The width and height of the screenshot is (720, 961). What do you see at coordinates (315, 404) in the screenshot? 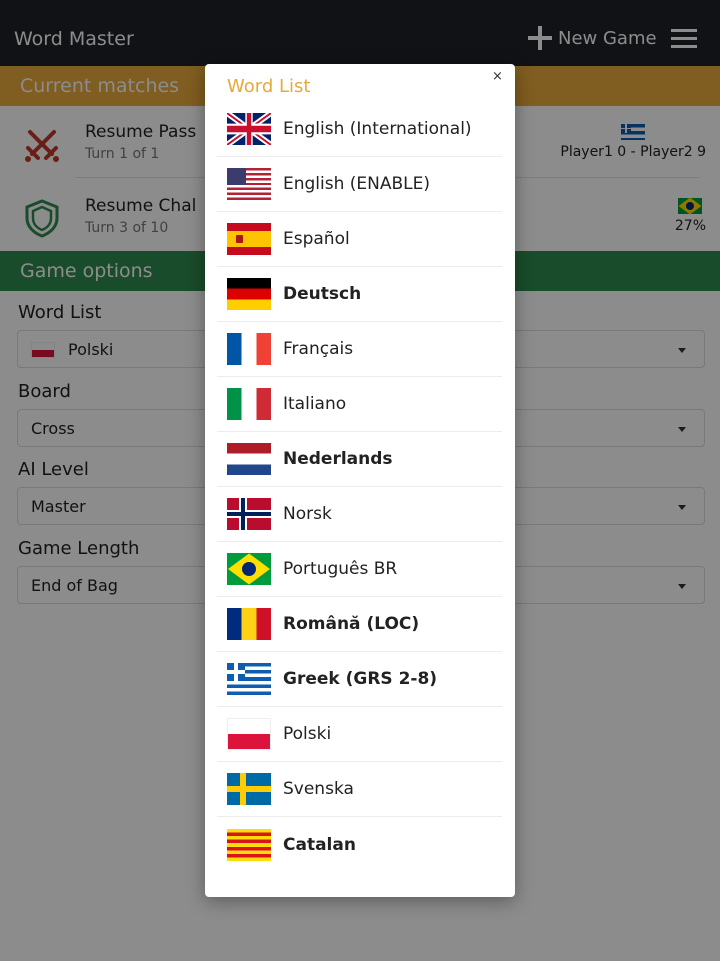
I see `language-name: Italiano` at bounding box center [315, 404].